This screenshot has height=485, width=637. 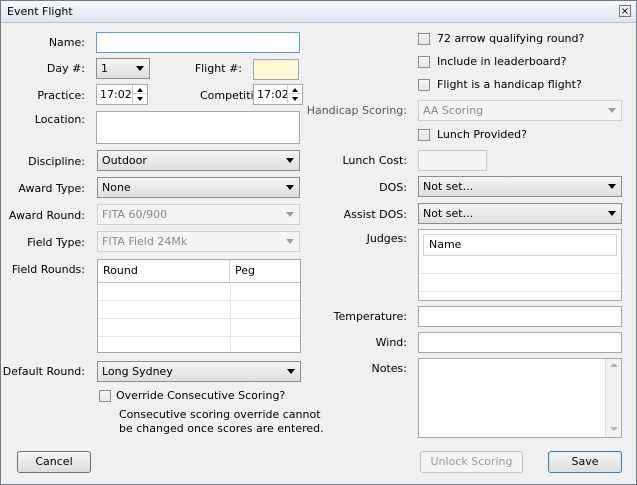 What do you see at coordinates (104, 68) in the screenshot?
I see `day-select-value: 1` at bounding box center [104, 68].